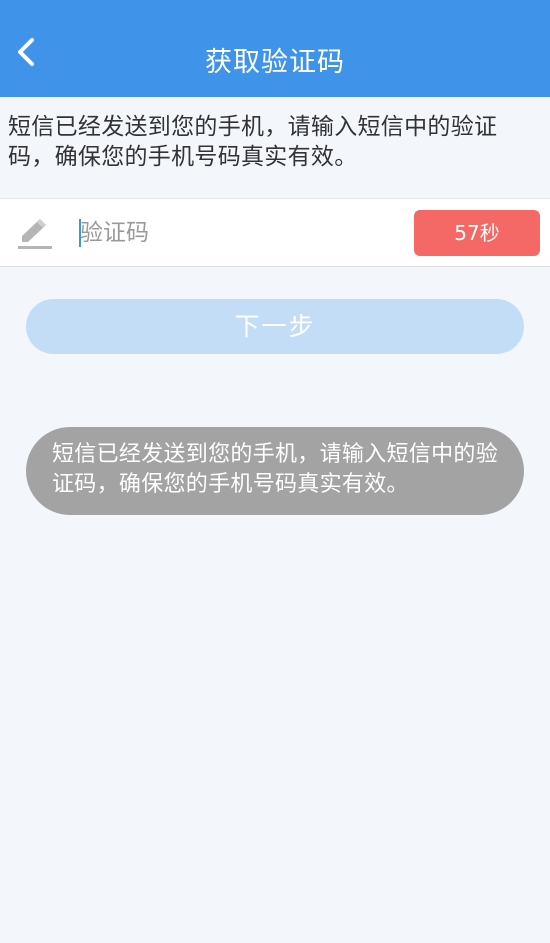 Image resolution: width=550 pixels, height=943 pixels. I want to click on top-bar: 获取验证码, so click(275, 48).